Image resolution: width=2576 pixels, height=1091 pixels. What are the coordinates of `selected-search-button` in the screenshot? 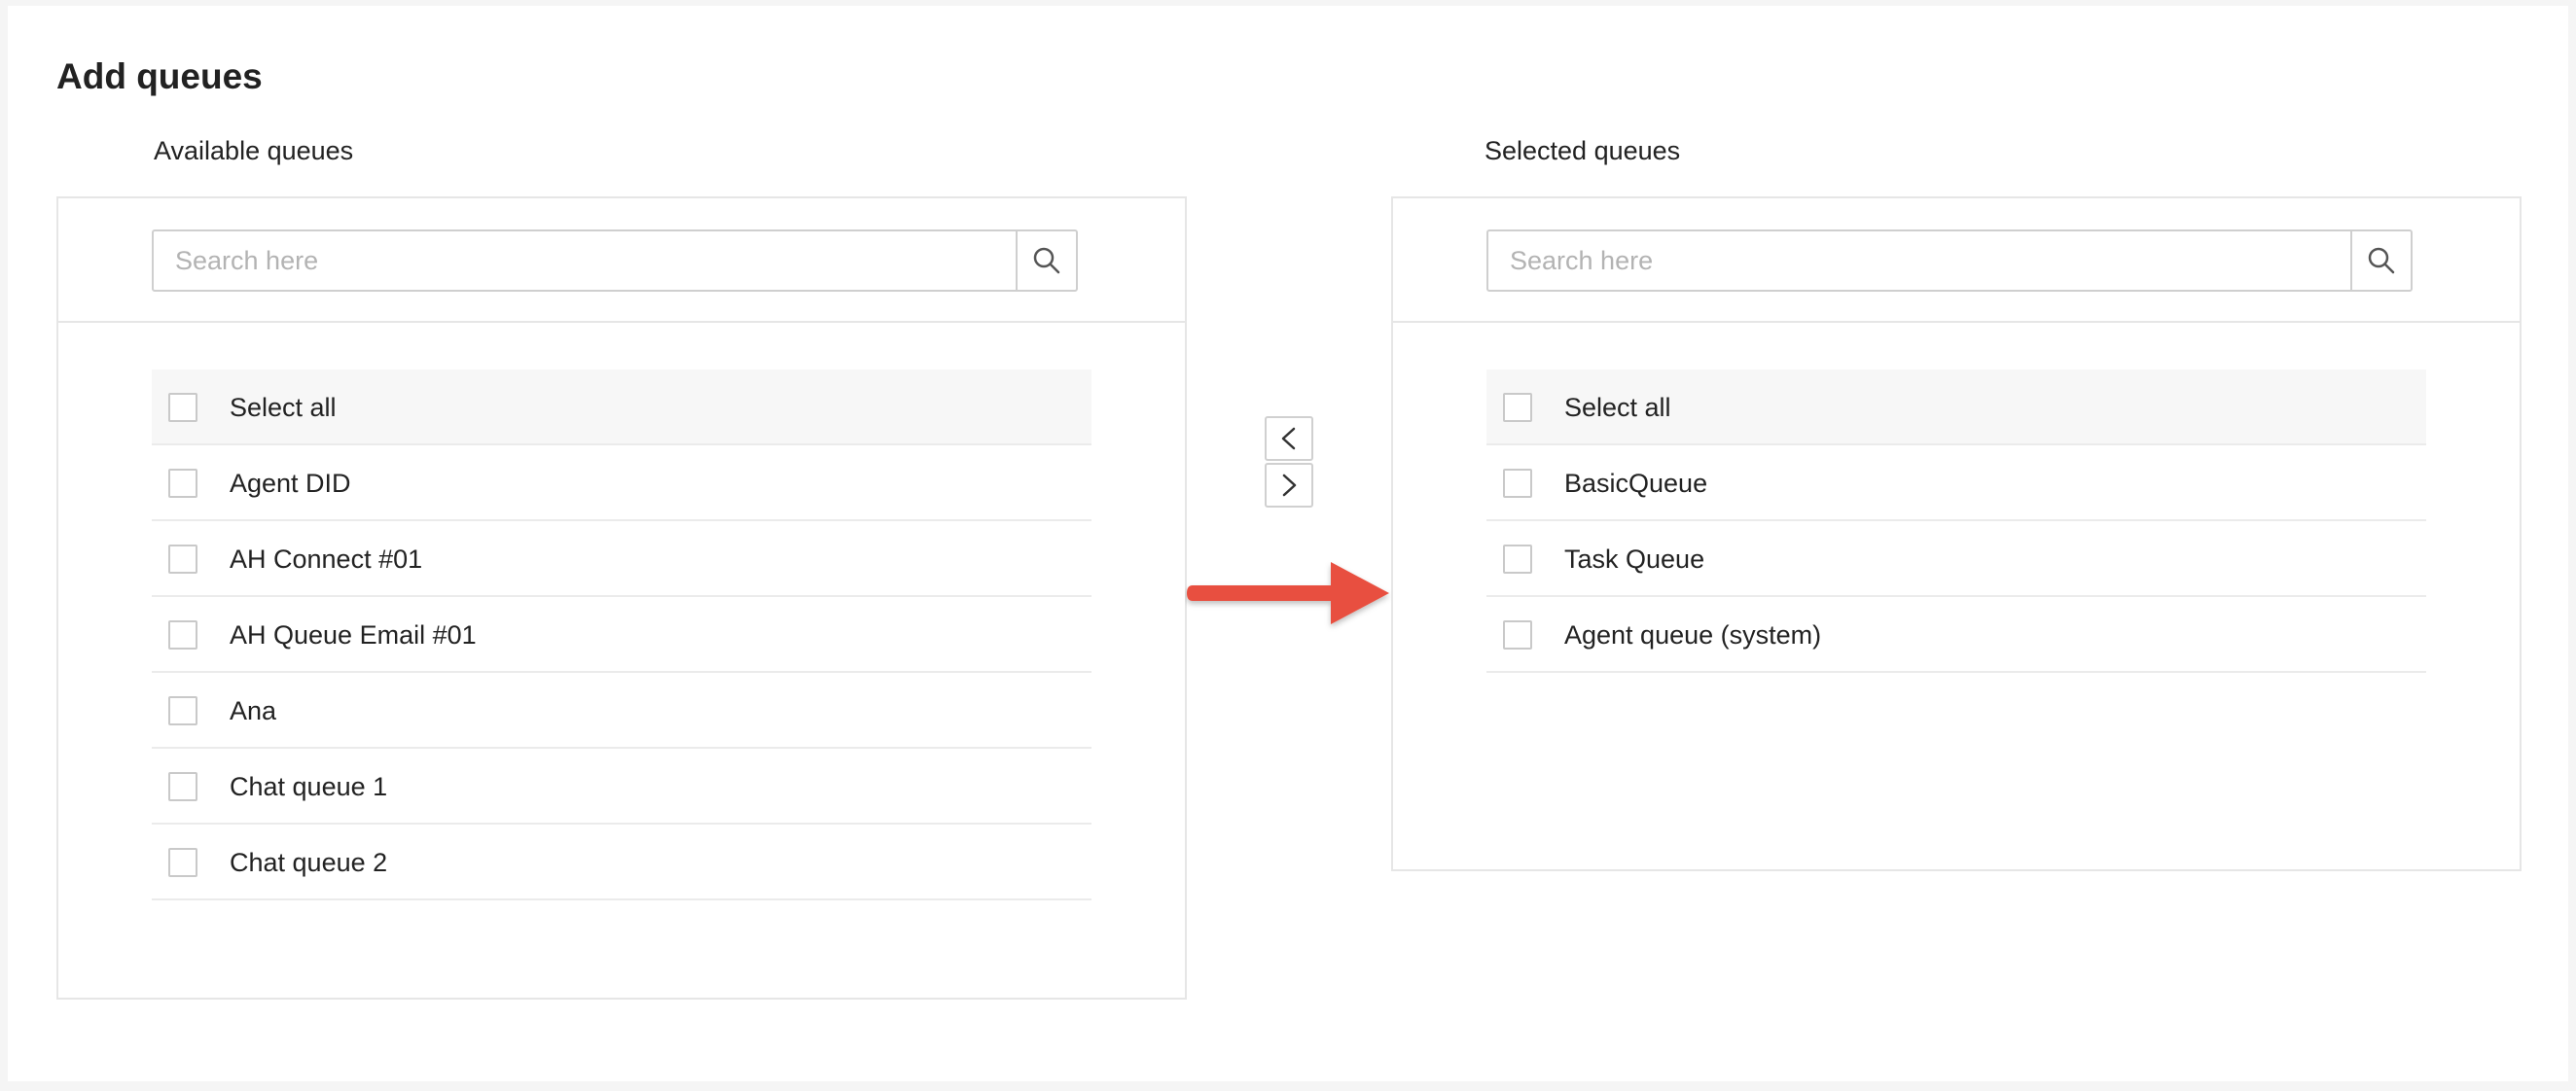 It's located at (2380, 260).